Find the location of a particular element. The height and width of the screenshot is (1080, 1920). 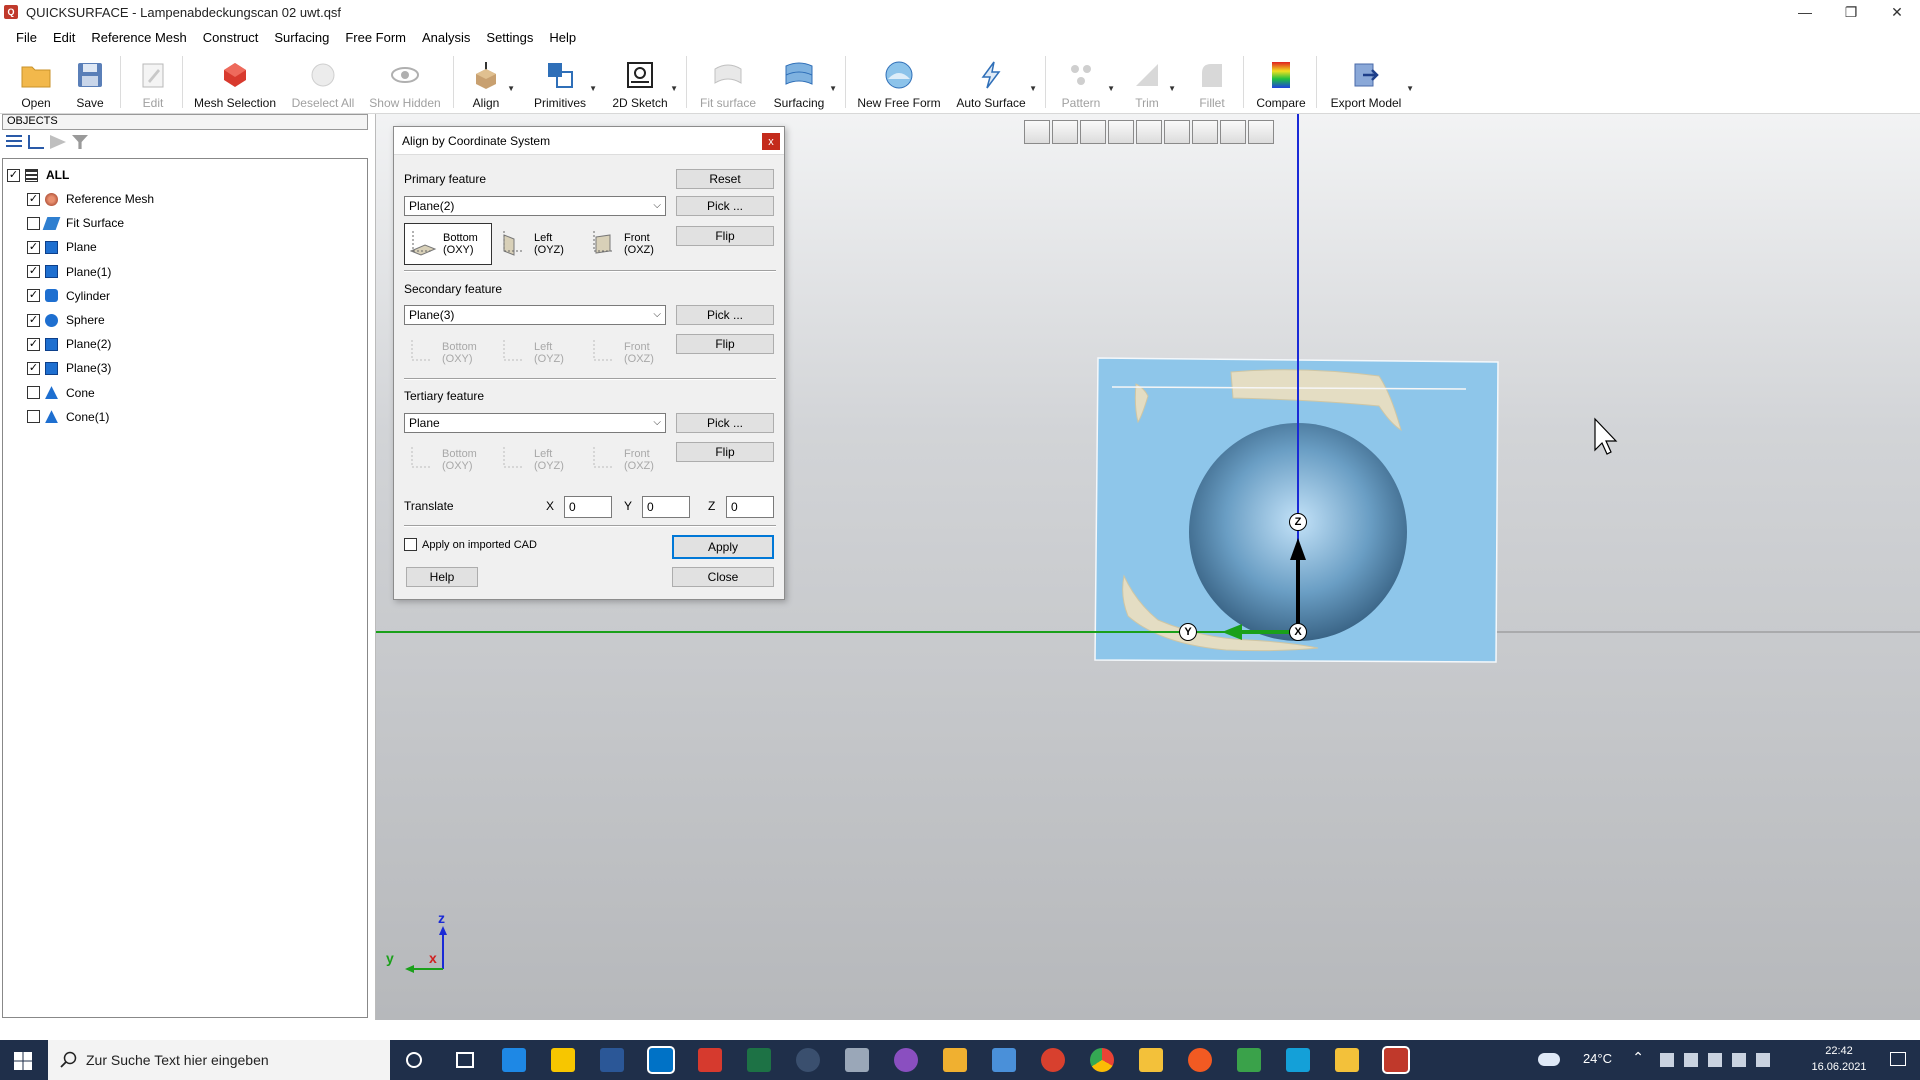

menu-reference-mesh: Reference Mesh is located at coordinates (138, 37).